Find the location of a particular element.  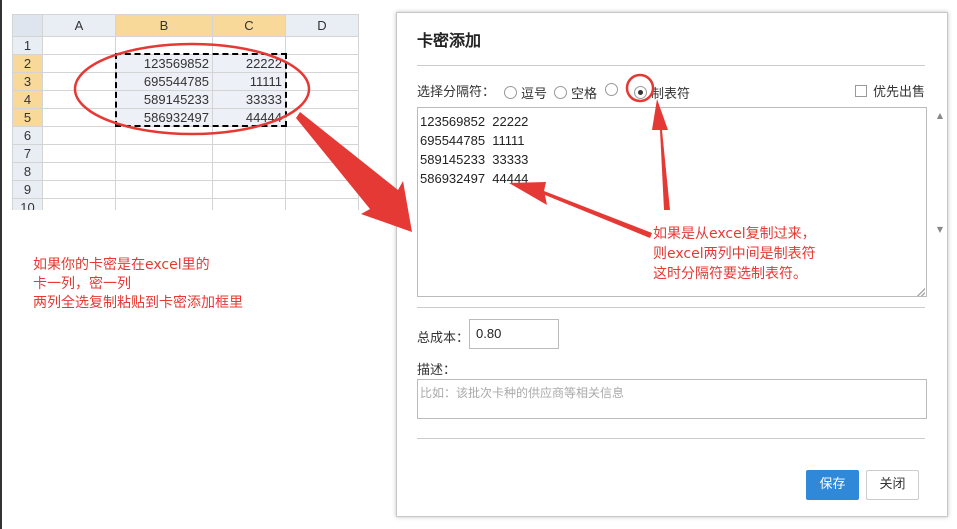

separator-option-other is located at coordinates (613, 89).